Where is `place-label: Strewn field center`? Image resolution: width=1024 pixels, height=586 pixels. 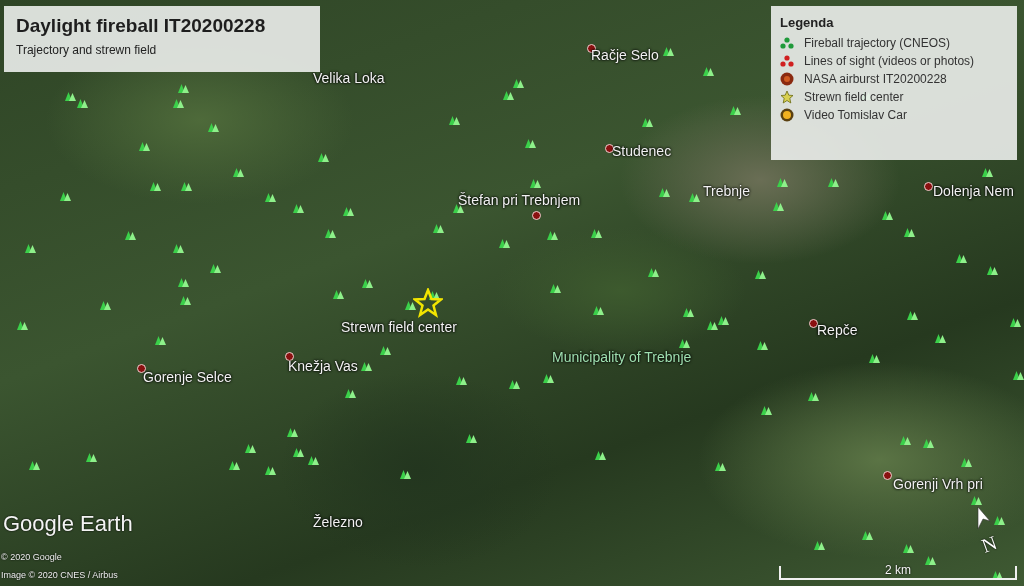 place-label: Strewn field center is located at coordinates (399, 327).